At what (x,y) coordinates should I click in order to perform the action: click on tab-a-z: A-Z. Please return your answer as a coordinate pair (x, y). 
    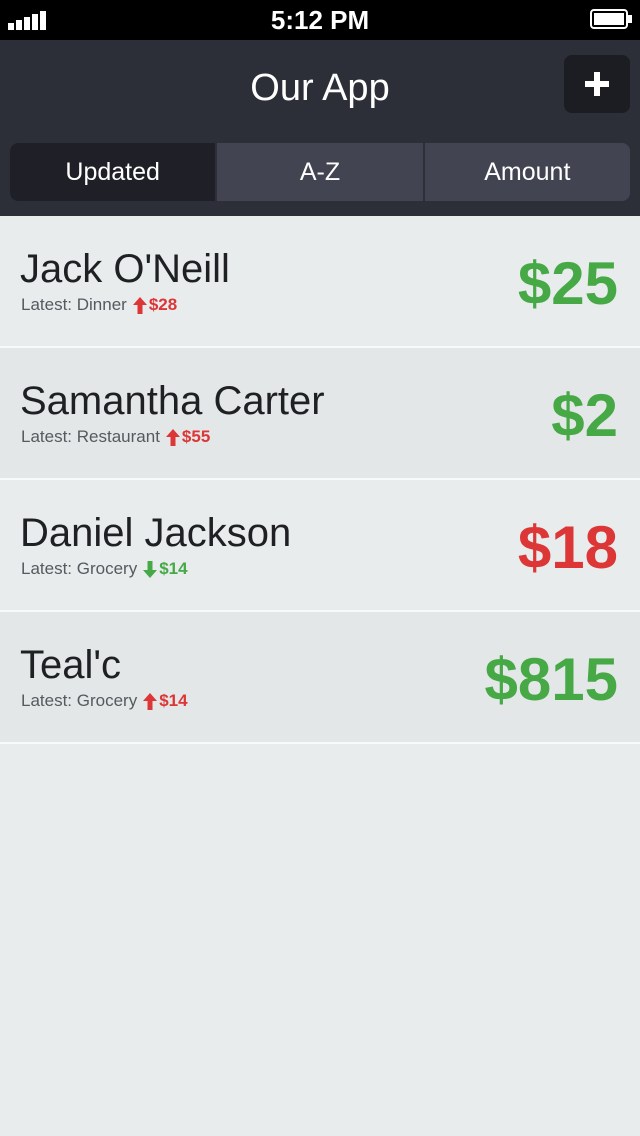
    Looking at the image, I should click on (319, 172).